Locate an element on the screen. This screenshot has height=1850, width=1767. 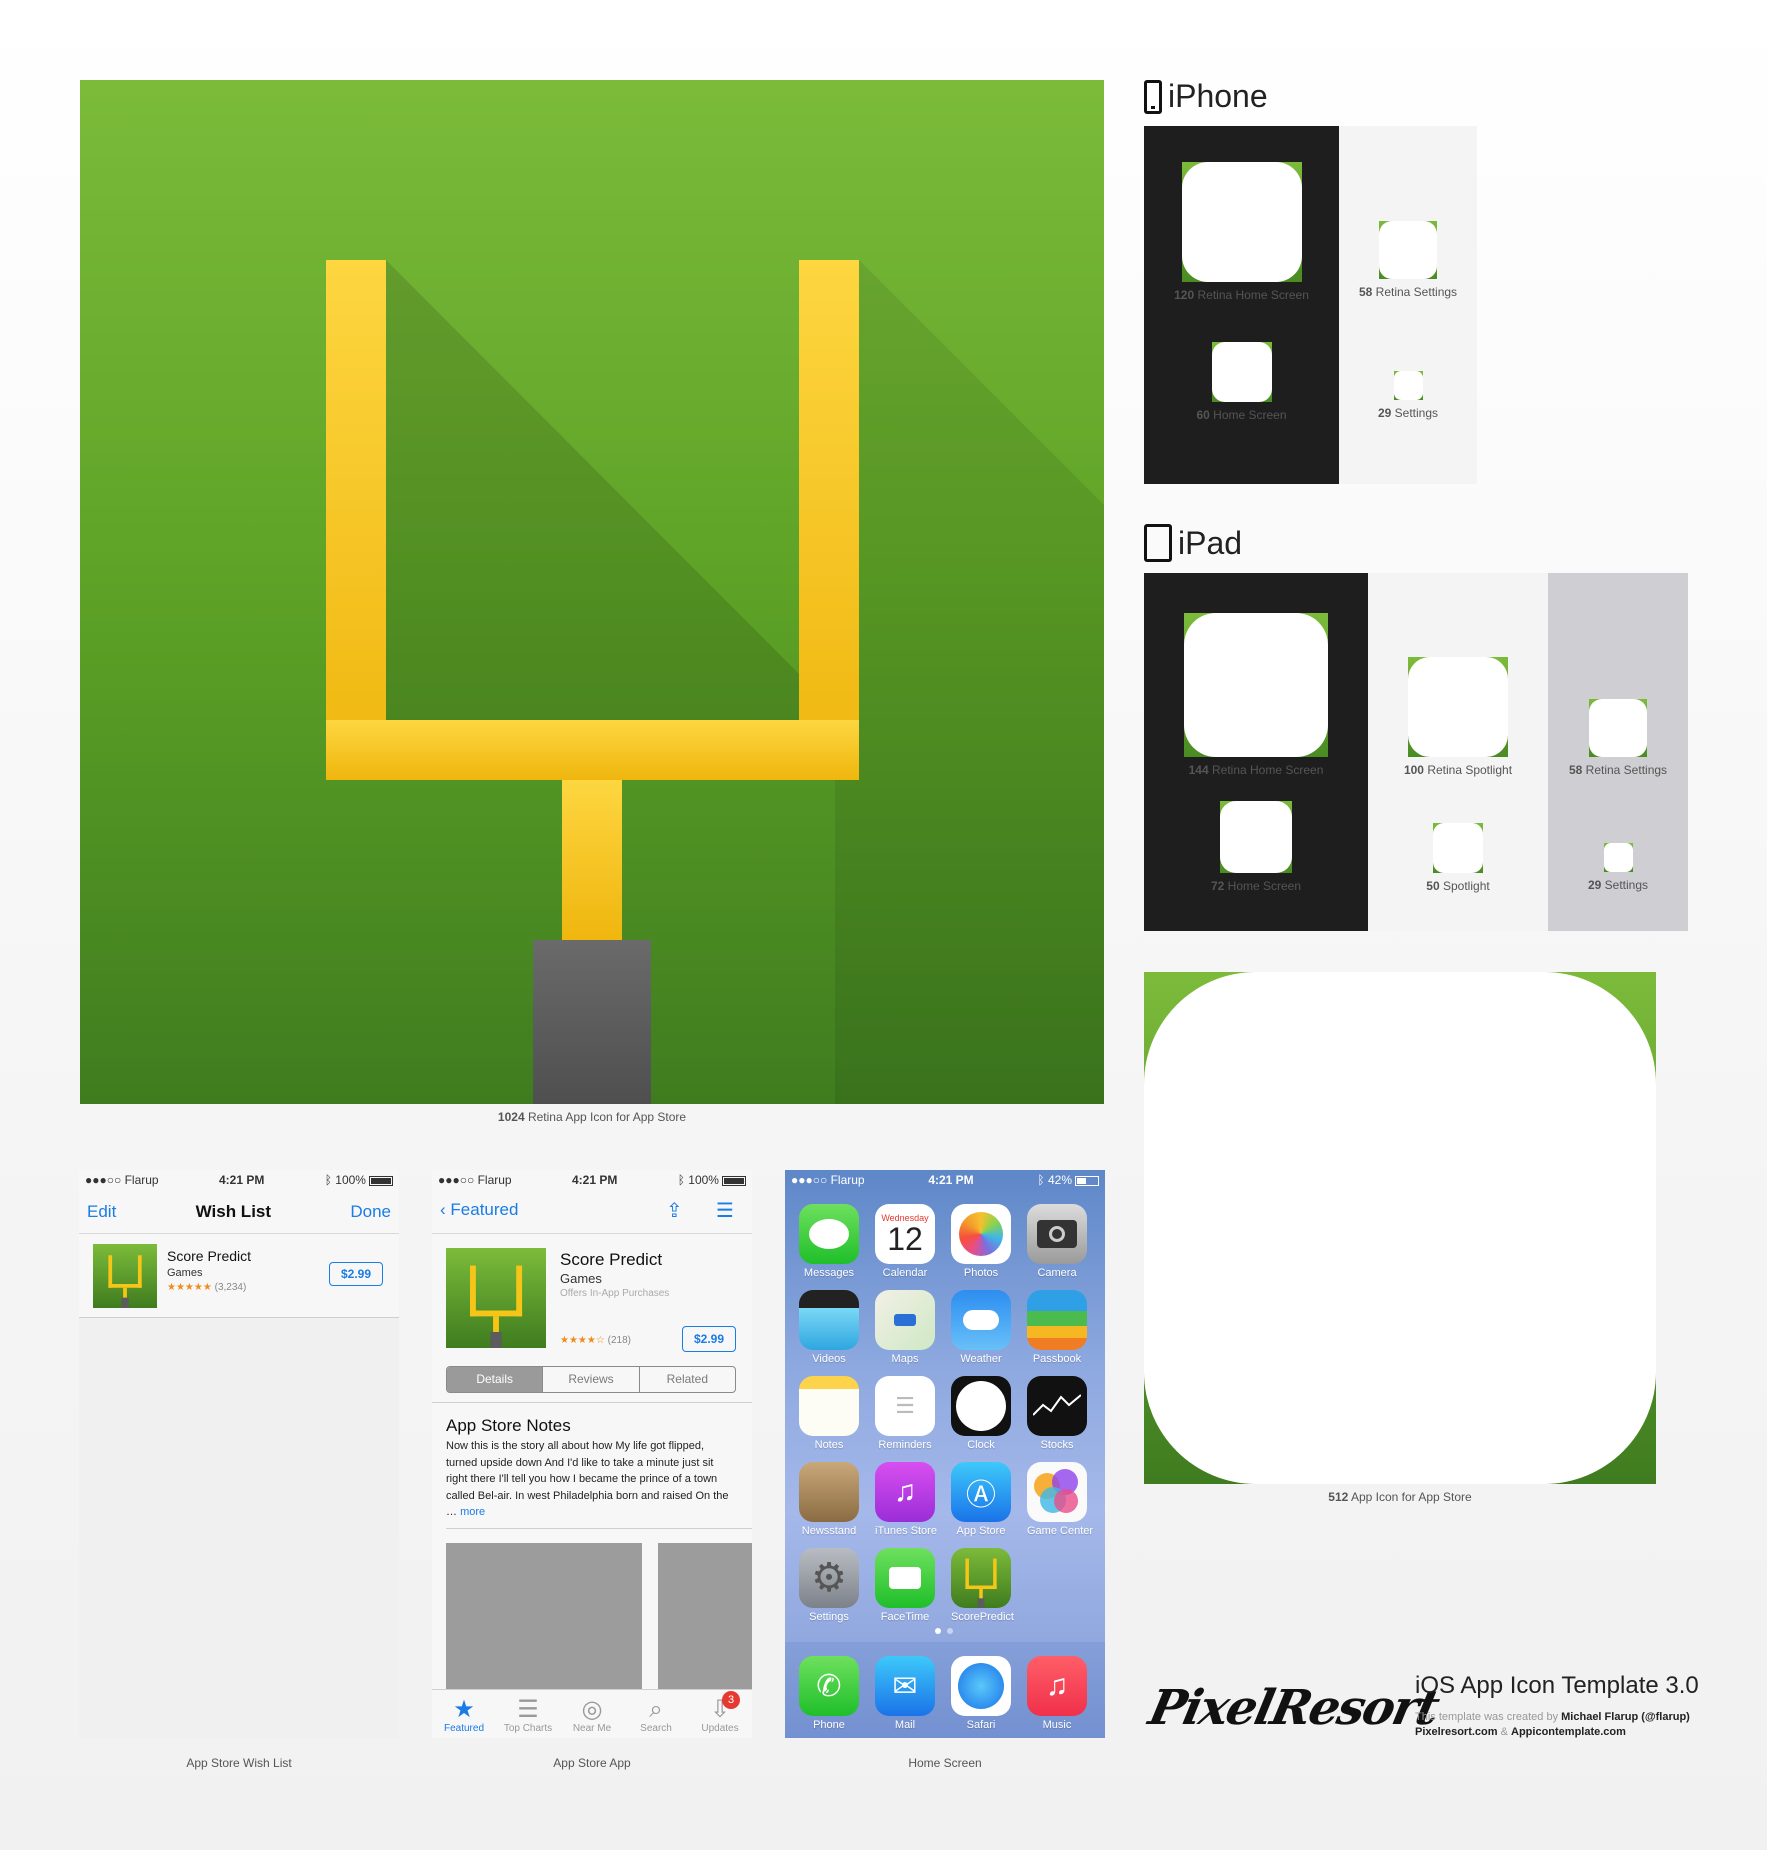
segmented-control: Details Reviews Related is located at coordinates (591, 1379).